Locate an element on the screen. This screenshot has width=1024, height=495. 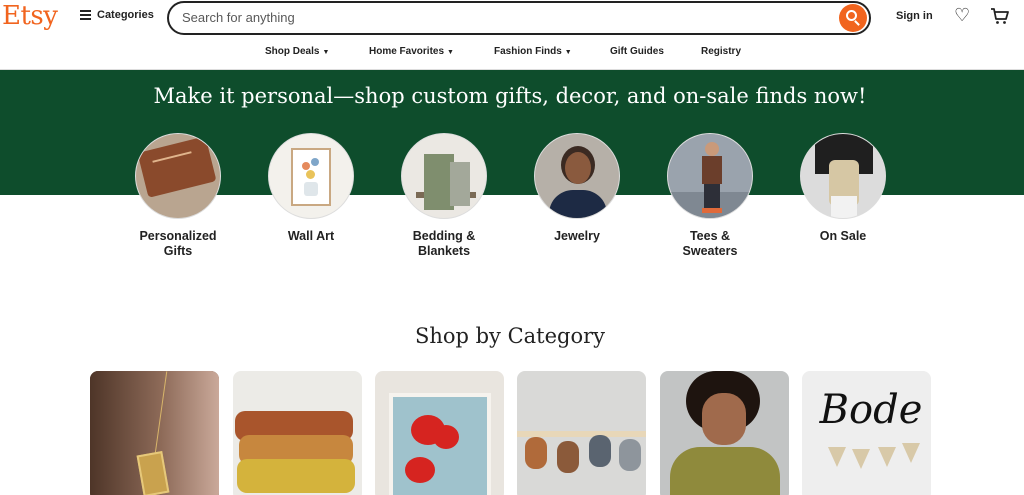
category-card-art is located at coordinates (439, 433).